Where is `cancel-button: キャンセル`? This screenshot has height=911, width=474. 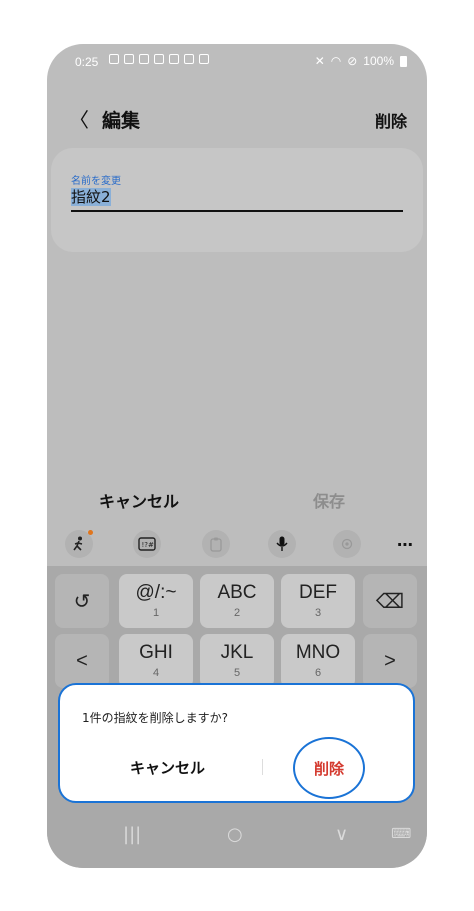 cancel-button: キャンセル is located at coordinates (139, 500).